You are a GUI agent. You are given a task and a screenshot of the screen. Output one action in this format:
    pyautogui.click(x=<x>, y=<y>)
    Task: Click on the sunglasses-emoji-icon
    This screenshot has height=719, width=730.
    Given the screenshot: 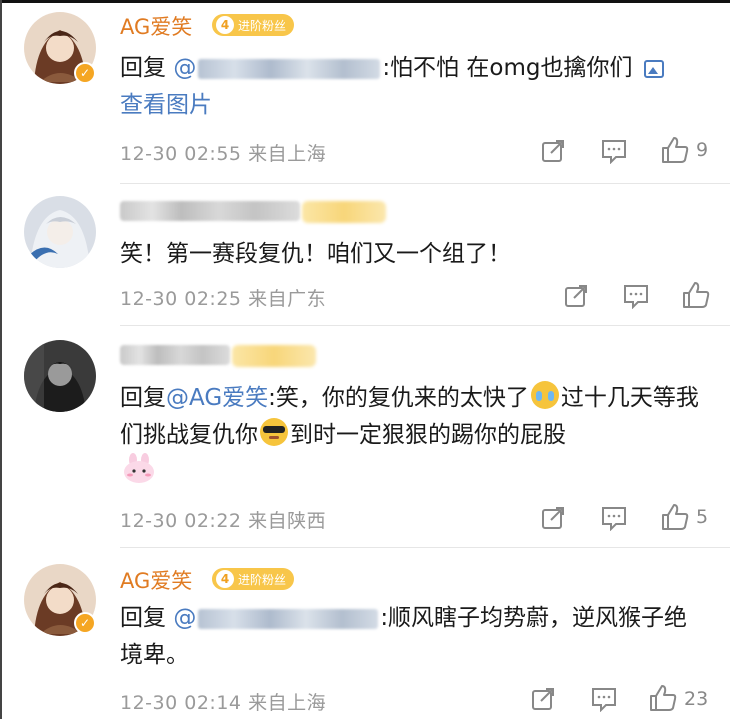 What is the action you would take?
    pyautogui.click(x=274, y=432)
    